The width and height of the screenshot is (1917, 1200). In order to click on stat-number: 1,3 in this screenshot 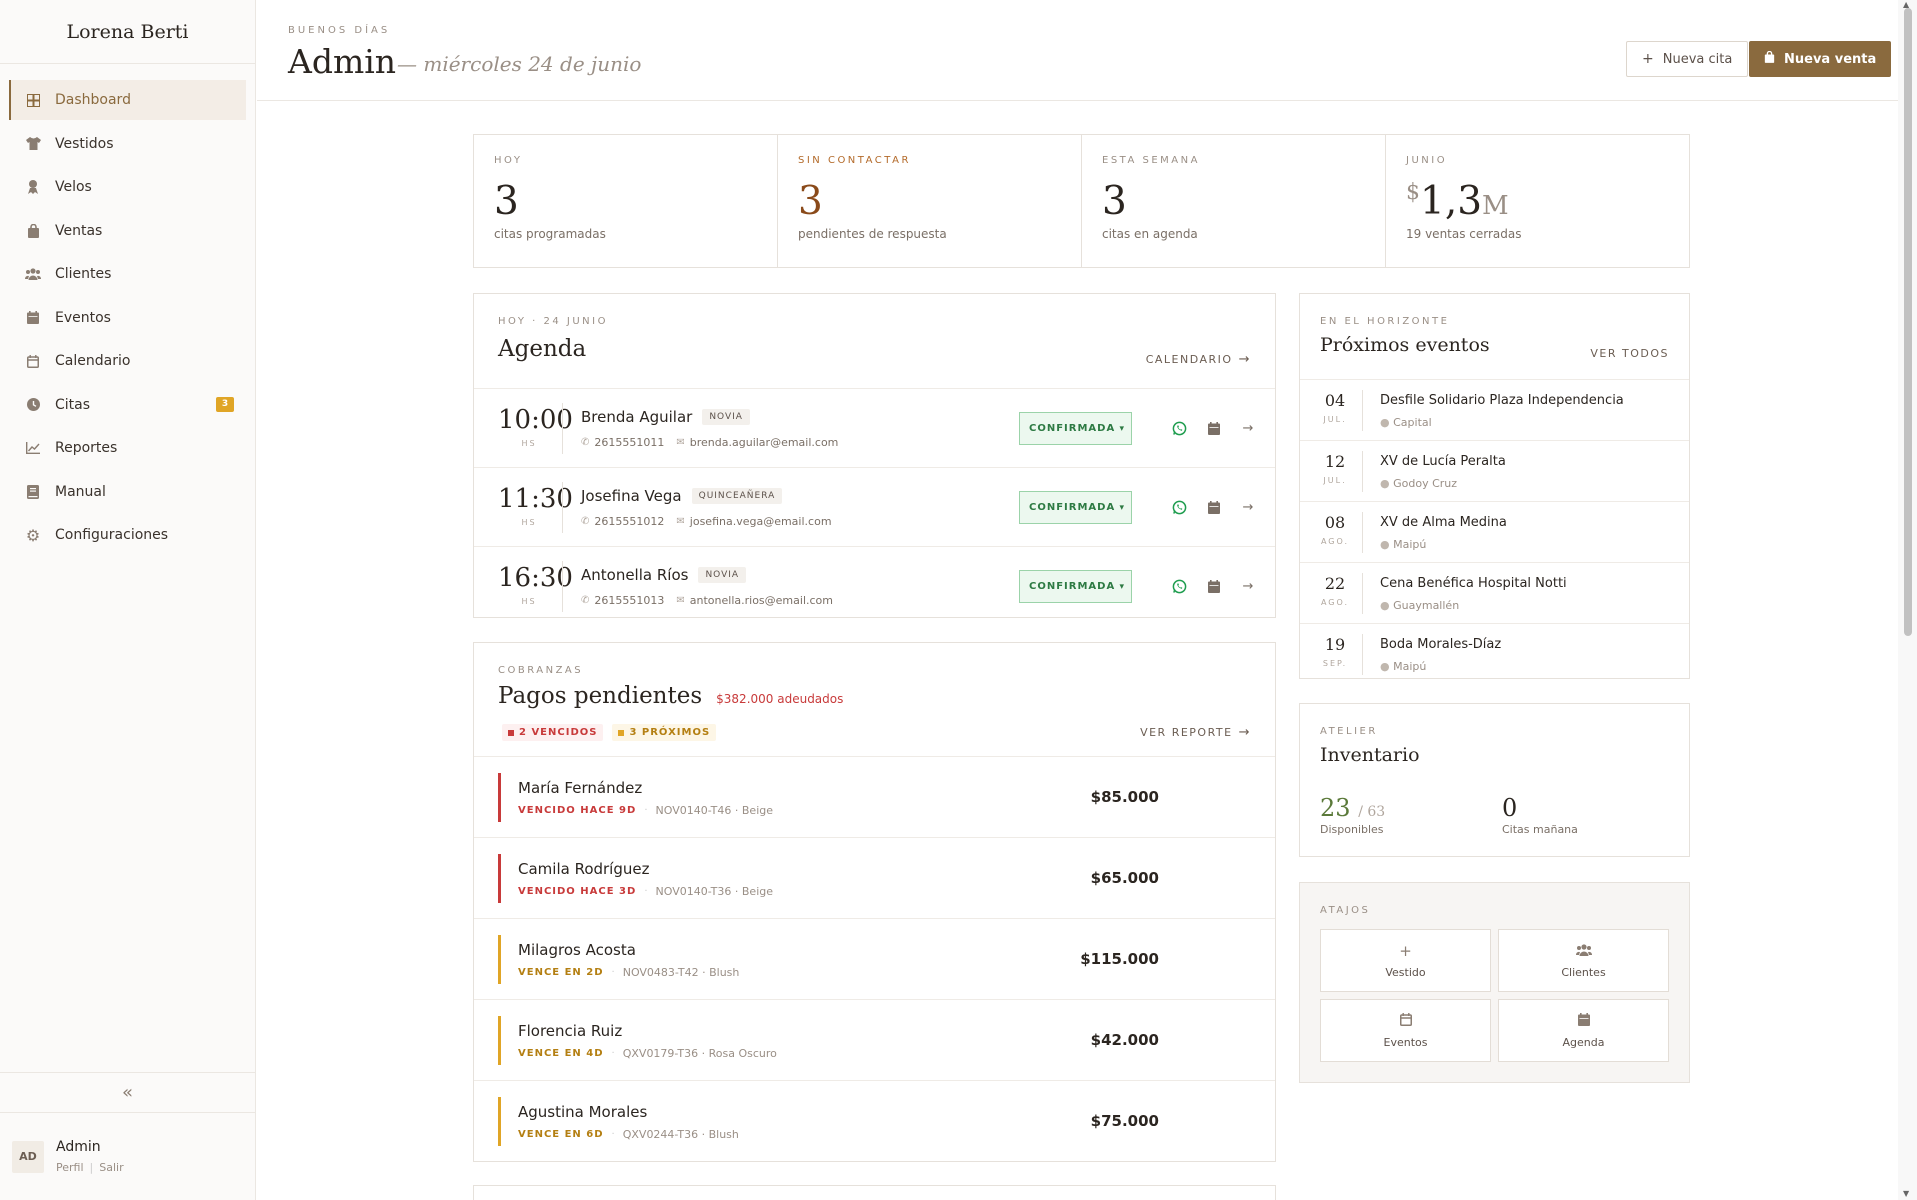, I will do `click(1451, 201)`.